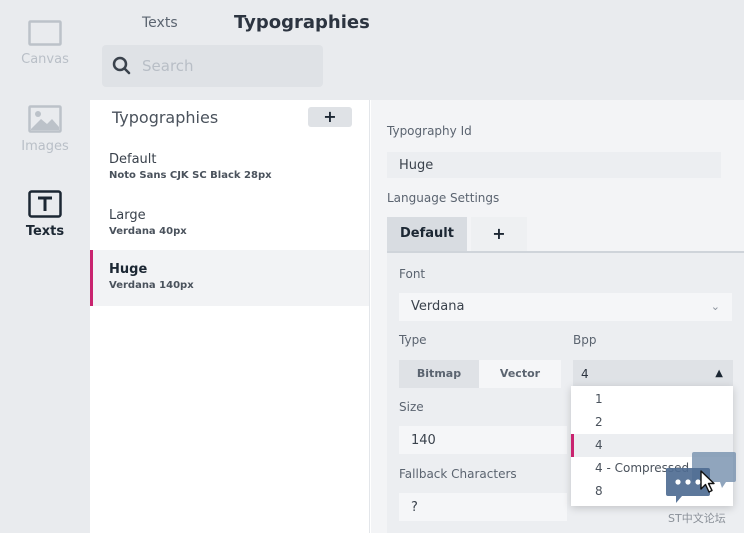 Image resolution: width=744 pixels, height=533 pixels. I want to click on typography-name: Large, so click(127, 215).